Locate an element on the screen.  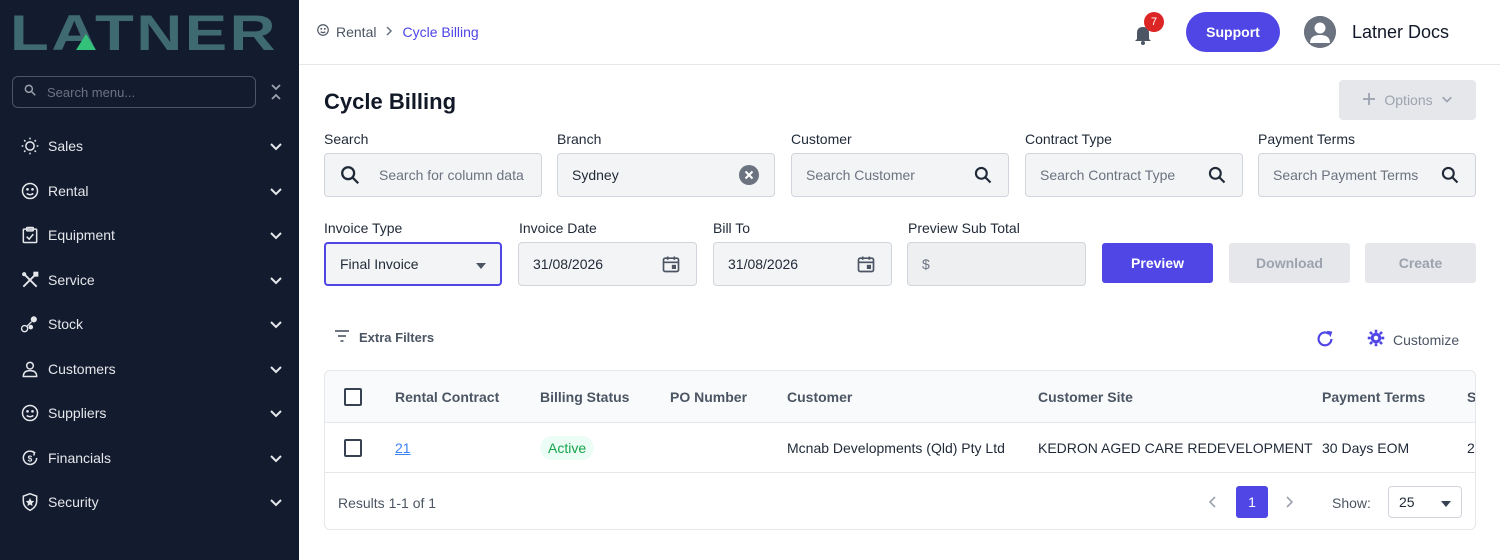
sidebar-item-stock: Stock is located at coordinates (149, 324).